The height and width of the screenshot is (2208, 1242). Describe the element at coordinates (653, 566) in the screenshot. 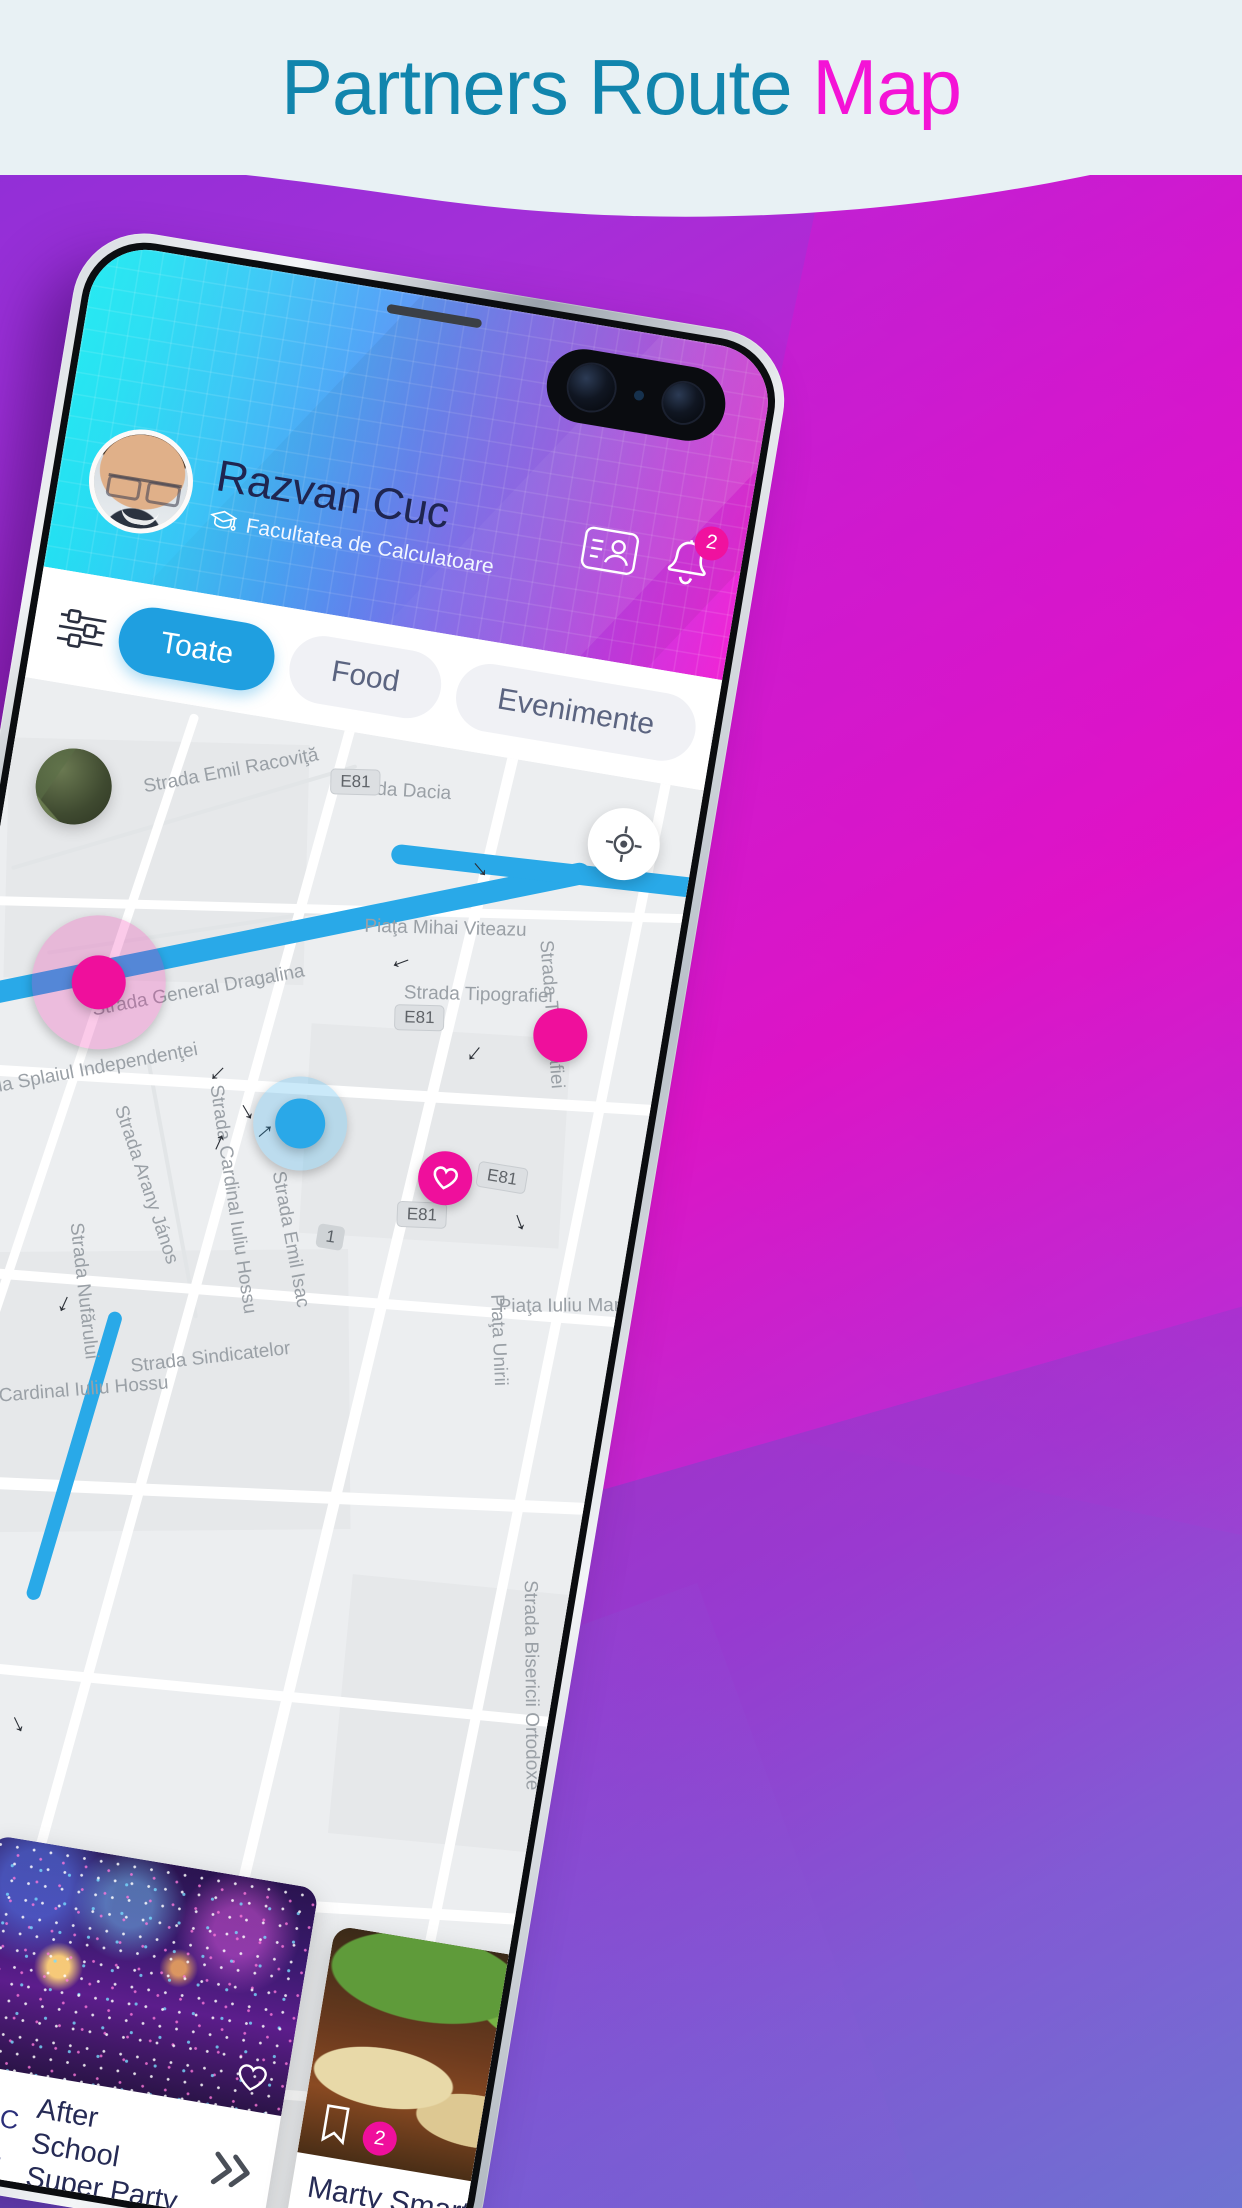

I see `header-actions: 2` at that location.